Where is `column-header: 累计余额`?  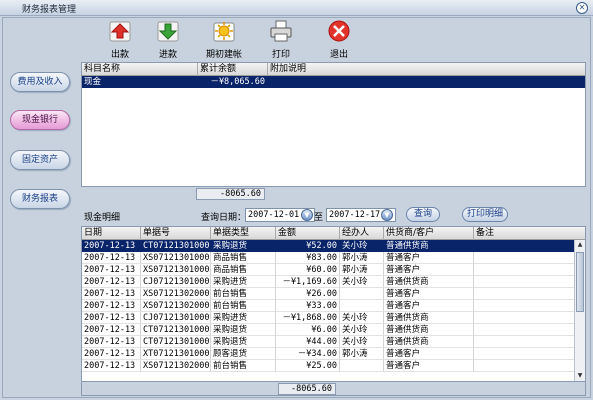 column-header: 累计余额 is located at coordinates (233, 69).